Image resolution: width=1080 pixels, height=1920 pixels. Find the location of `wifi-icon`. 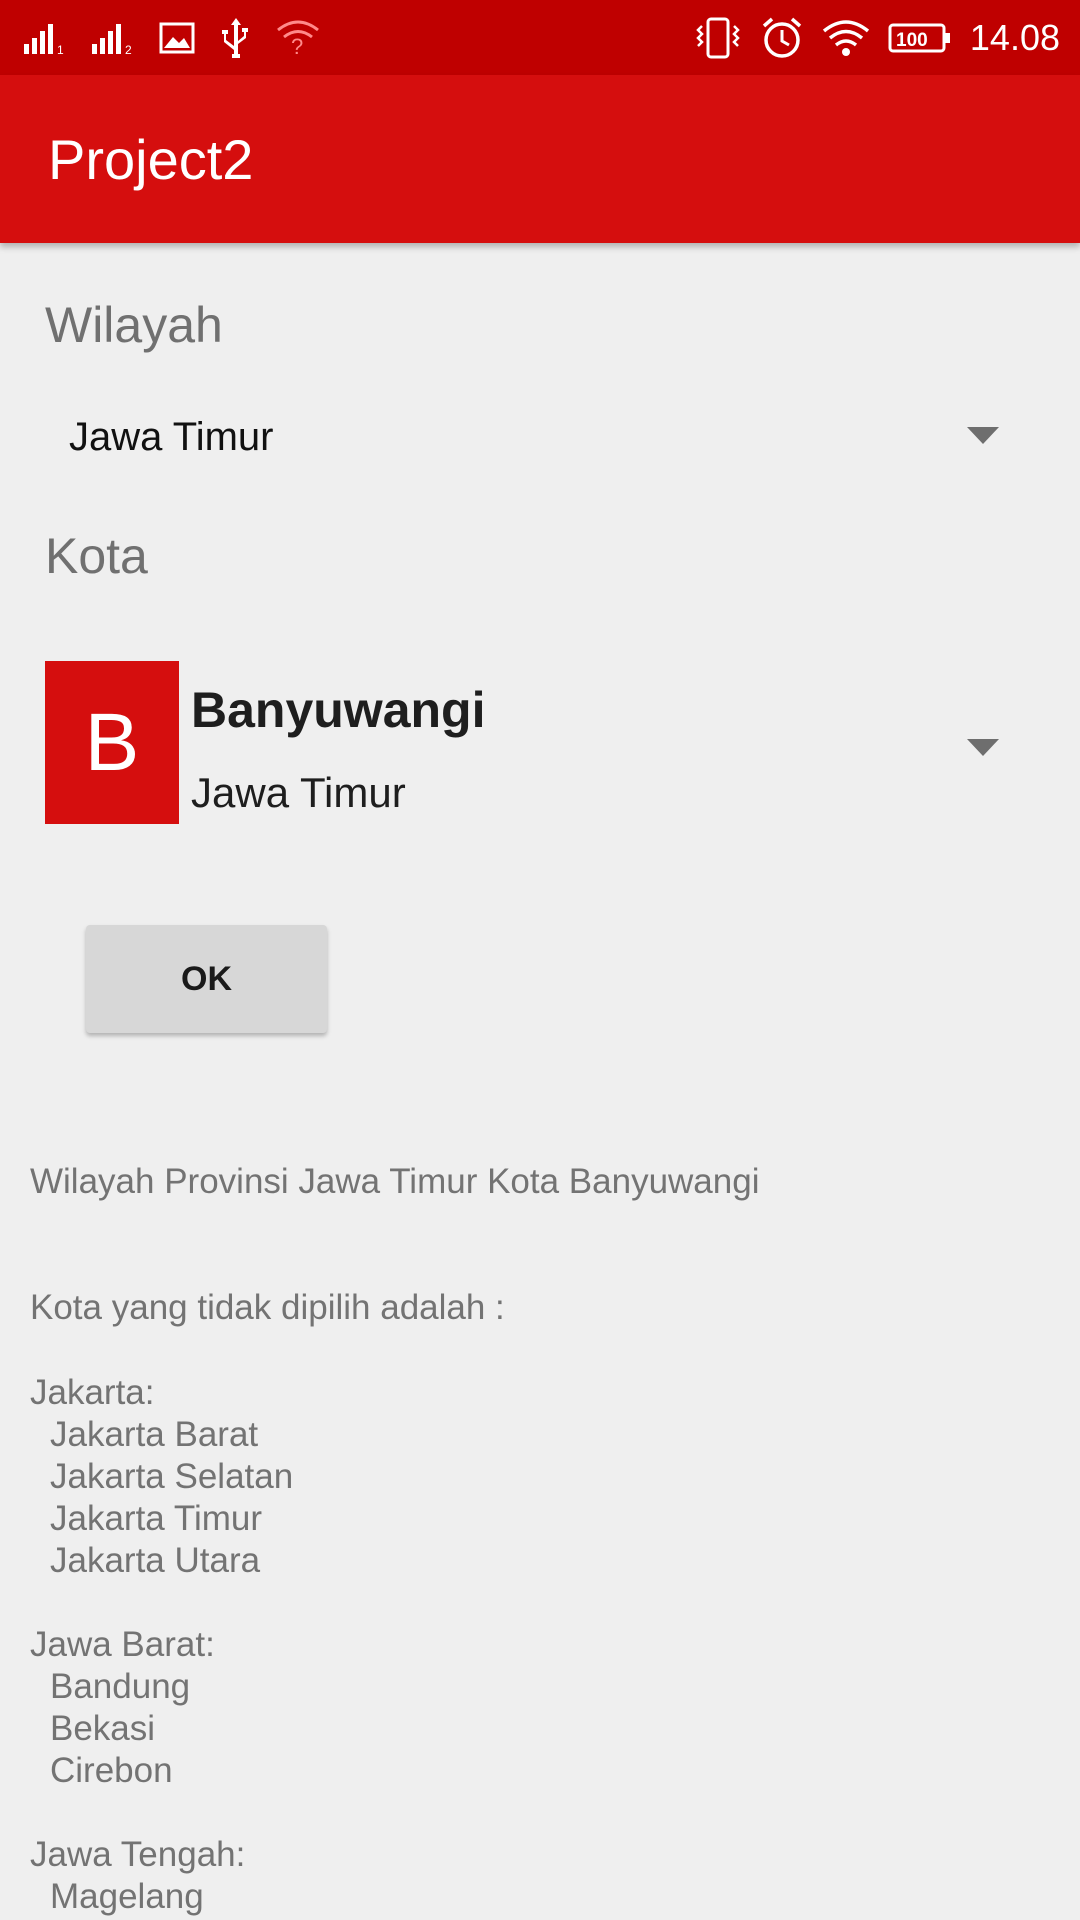

wifi-icon is located at coordinates (846, 38).